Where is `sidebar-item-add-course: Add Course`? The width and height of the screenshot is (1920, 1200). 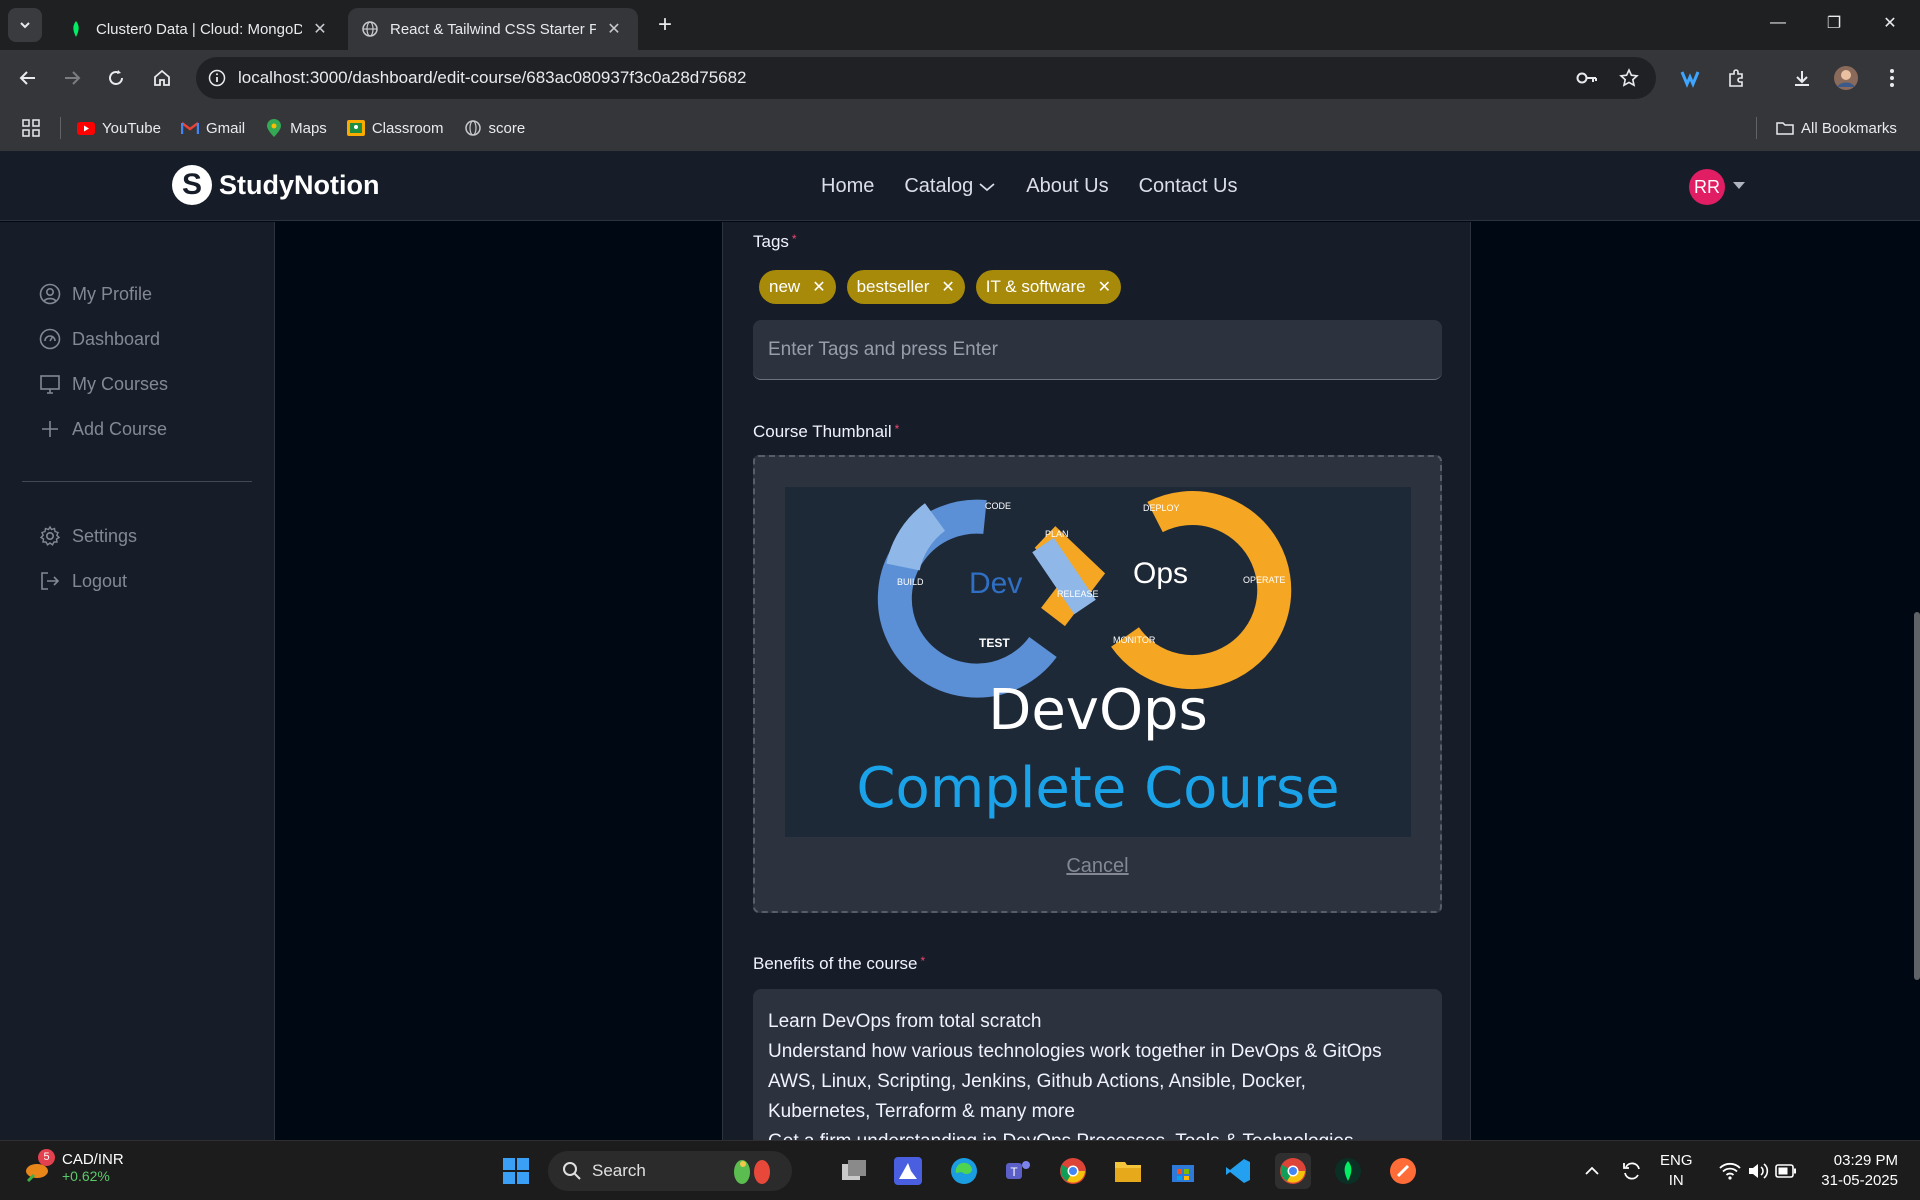 sidebar-item-add-course: Add Course is located at coordinates (102, 429).